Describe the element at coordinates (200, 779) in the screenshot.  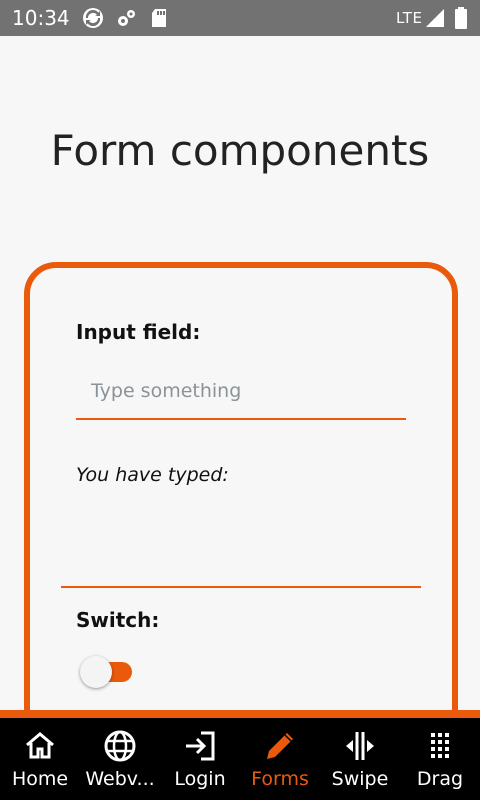
I see `tab-label: Login` at that location.